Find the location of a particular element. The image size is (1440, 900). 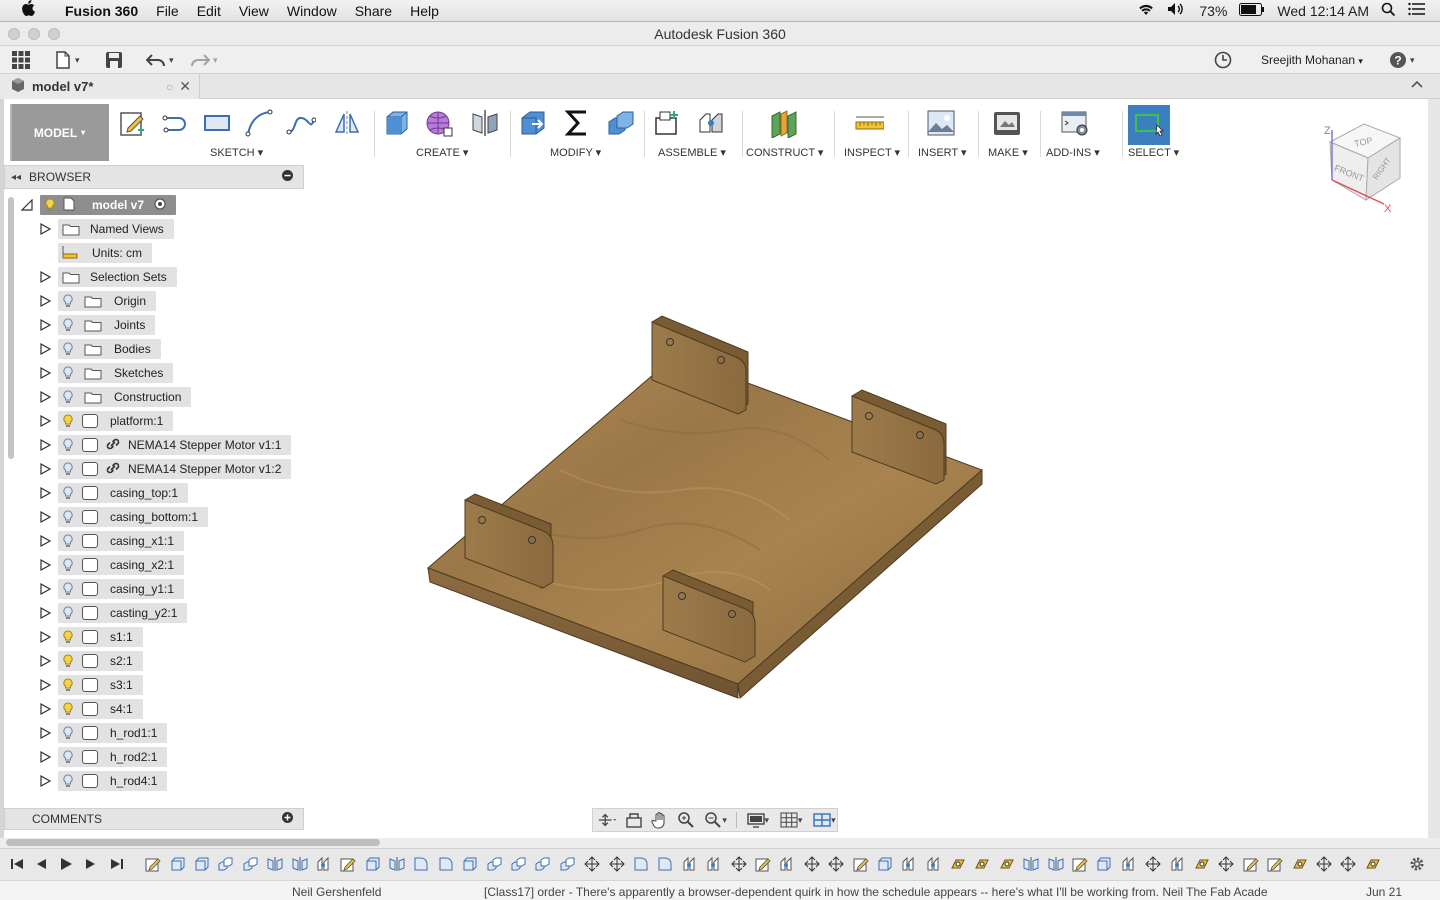

make-menu: MAKE ▾ is located at coordinates (1008, 152).